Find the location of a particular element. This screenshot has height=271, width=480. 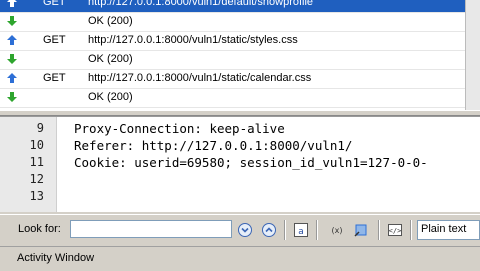

request-list-scrollbar is located at coordinates (472, 55).